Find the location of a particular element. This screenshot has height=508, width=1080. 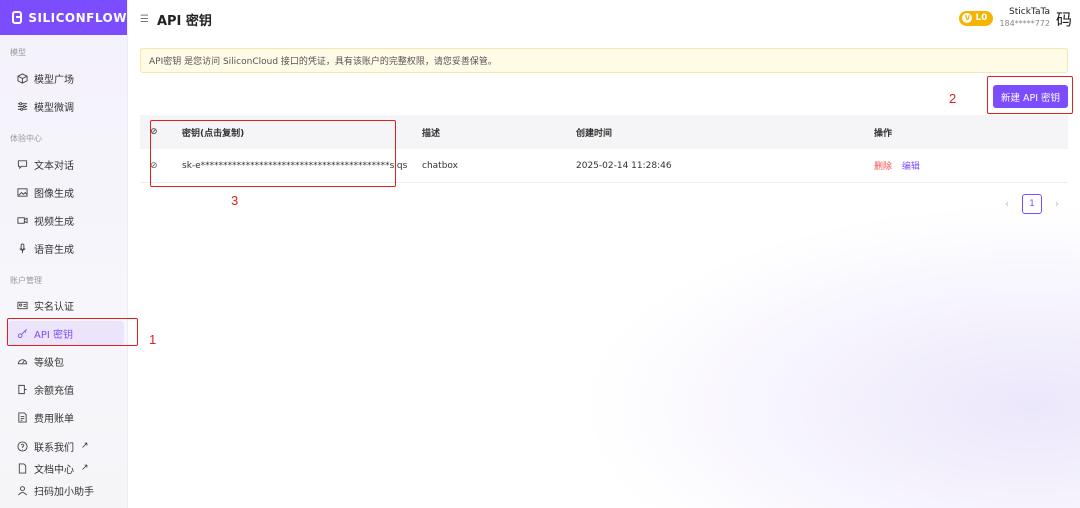

page-number: 1 is located at coordinates (1032, 204).